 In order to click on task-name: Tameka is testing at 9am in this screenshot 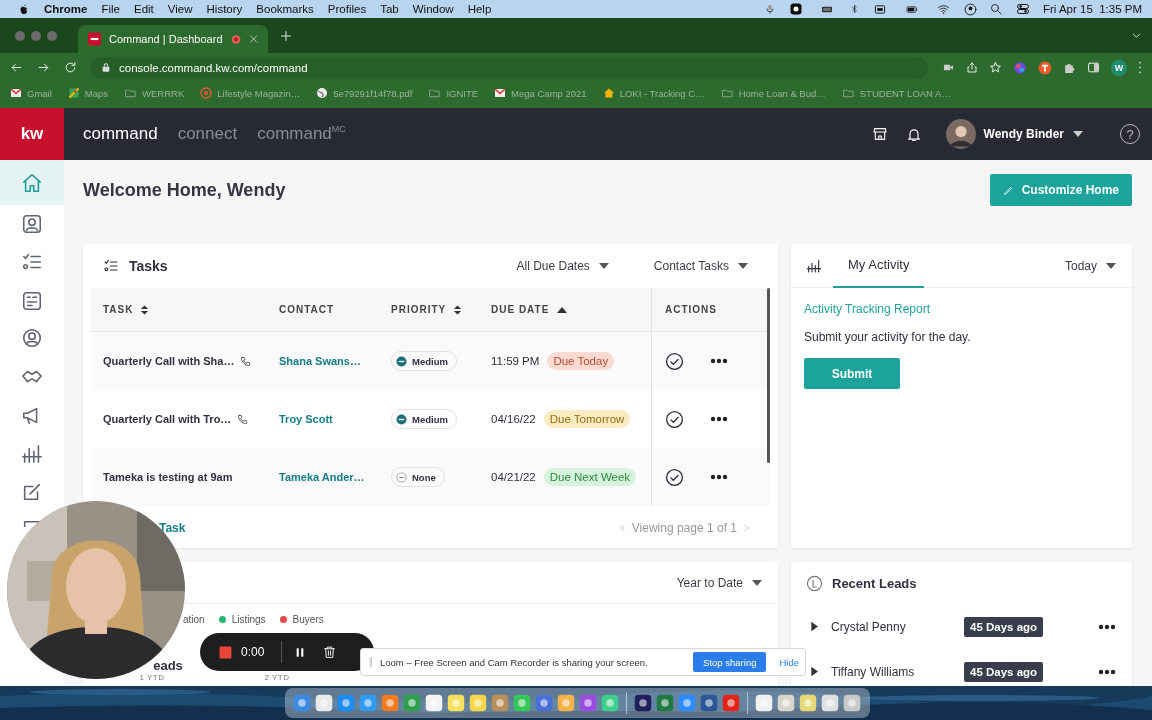, I will do `click(168, 477)`.